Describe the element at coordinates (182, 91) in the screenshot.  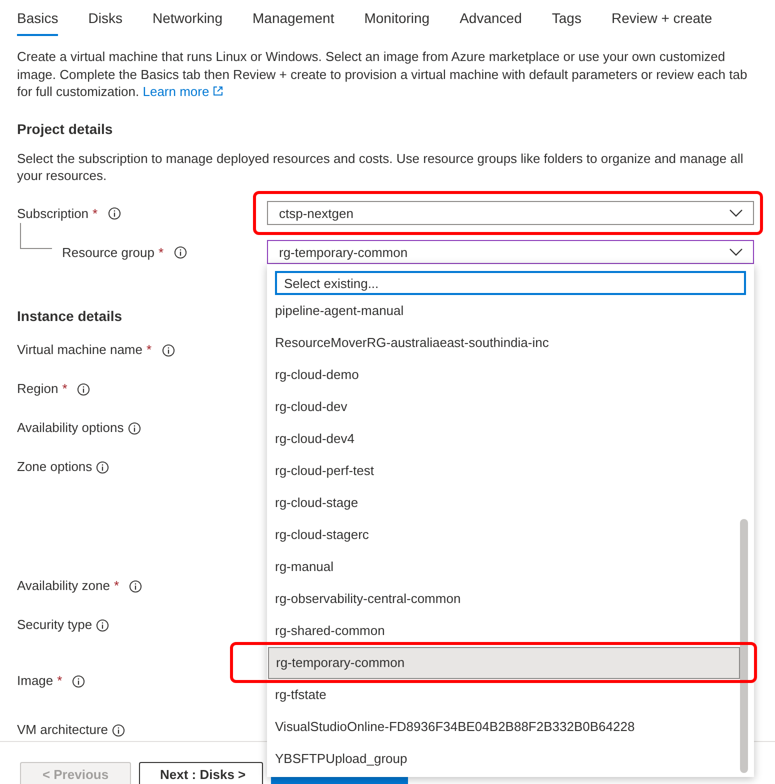
I see `learn-more-link: Learn more` at that location.